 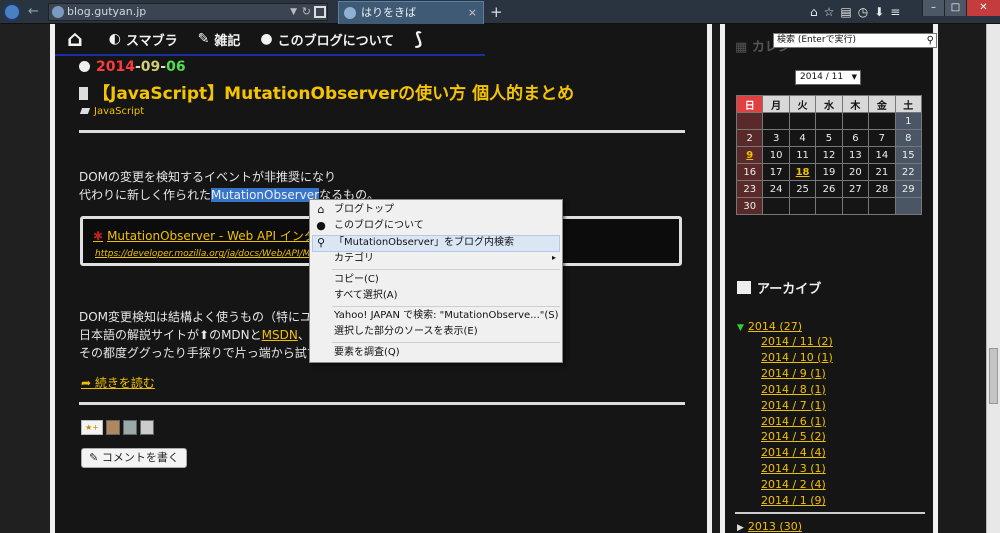 What do you see at coordinates (845, 12) in the screenshot?
I see `clipboard-icon: ▤` at bounding box center [845, 12].